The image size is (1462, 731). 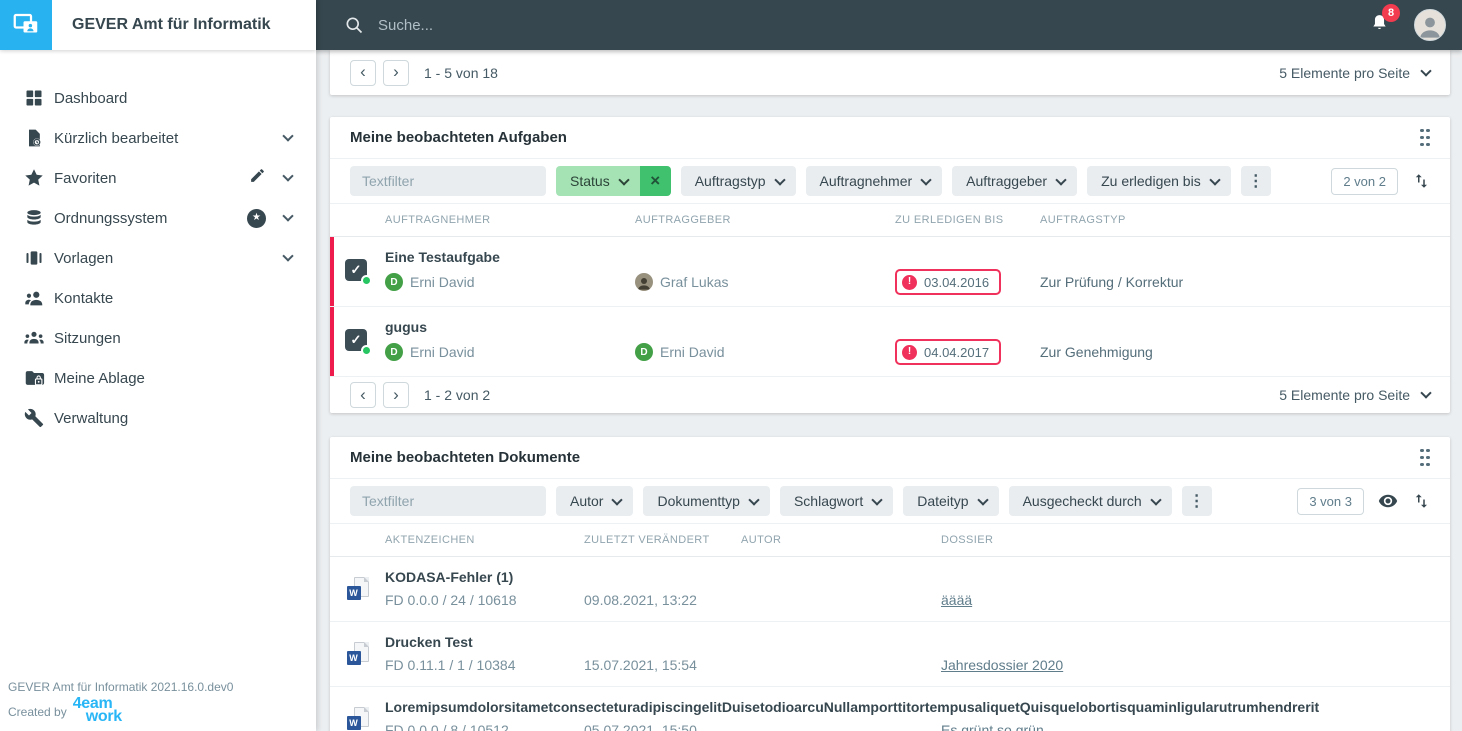 I want to click on templates-icon, so click(x=34, y=258).